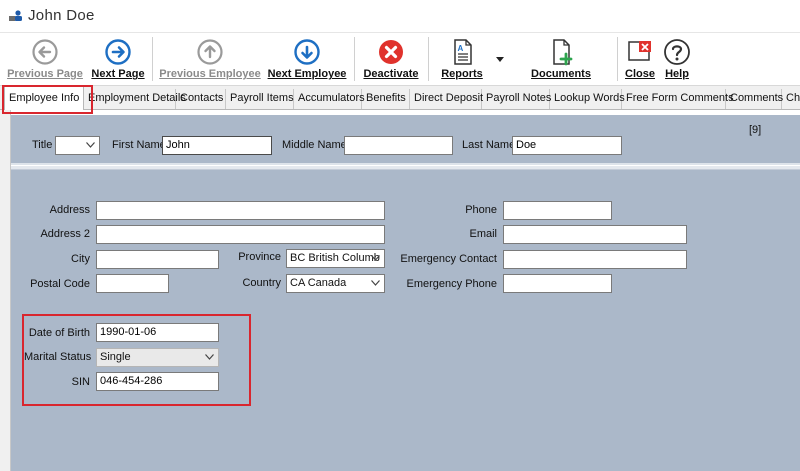 This screenshot has height=471, width=800. Describe the element at coordinates (391, 74) in the screenshot. I see `deactivate-label: Deactivate` at that location.